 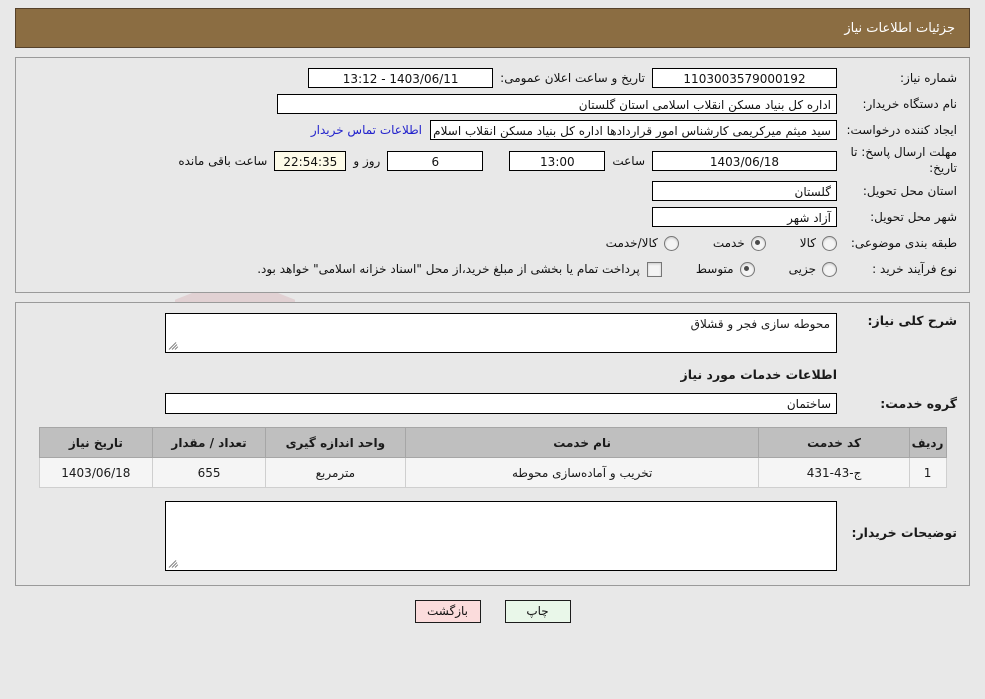 What do you see at coordinates (447, 612) in the screenshot?
I see `back-button: بازگشت` at bounding box center [447, 612].